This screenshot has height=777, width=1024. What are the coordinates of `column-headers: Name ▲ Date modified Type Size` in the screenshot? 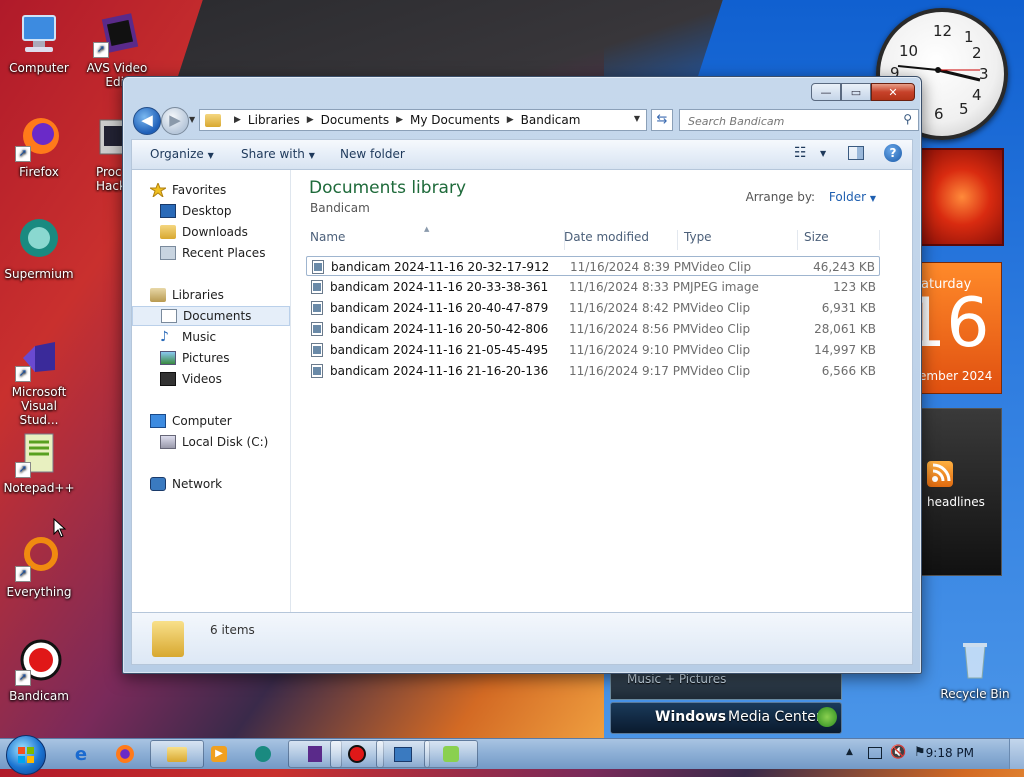 It's located at (595, 237).